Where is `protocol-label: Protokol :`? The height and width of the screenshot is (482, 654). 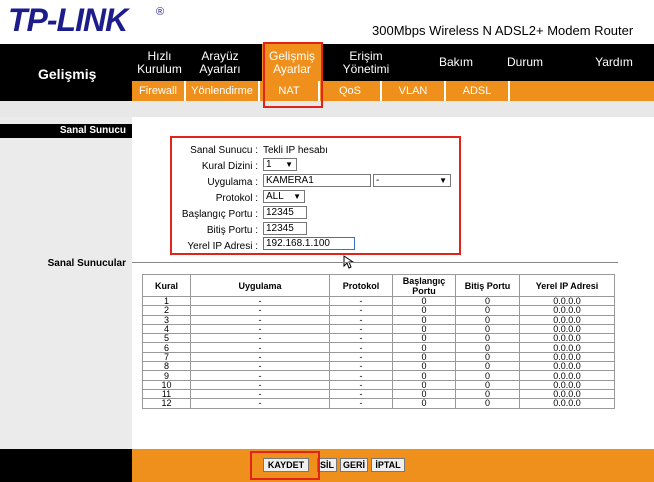
protocol-label: Protokol : is located at coordinates (236, 198).